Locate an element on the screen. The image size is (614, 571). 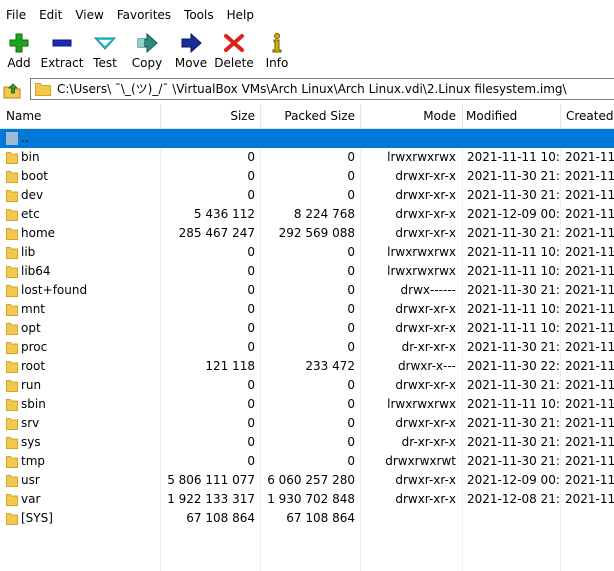
cell-mode: drwx------ is located at coordinates (428, 290).